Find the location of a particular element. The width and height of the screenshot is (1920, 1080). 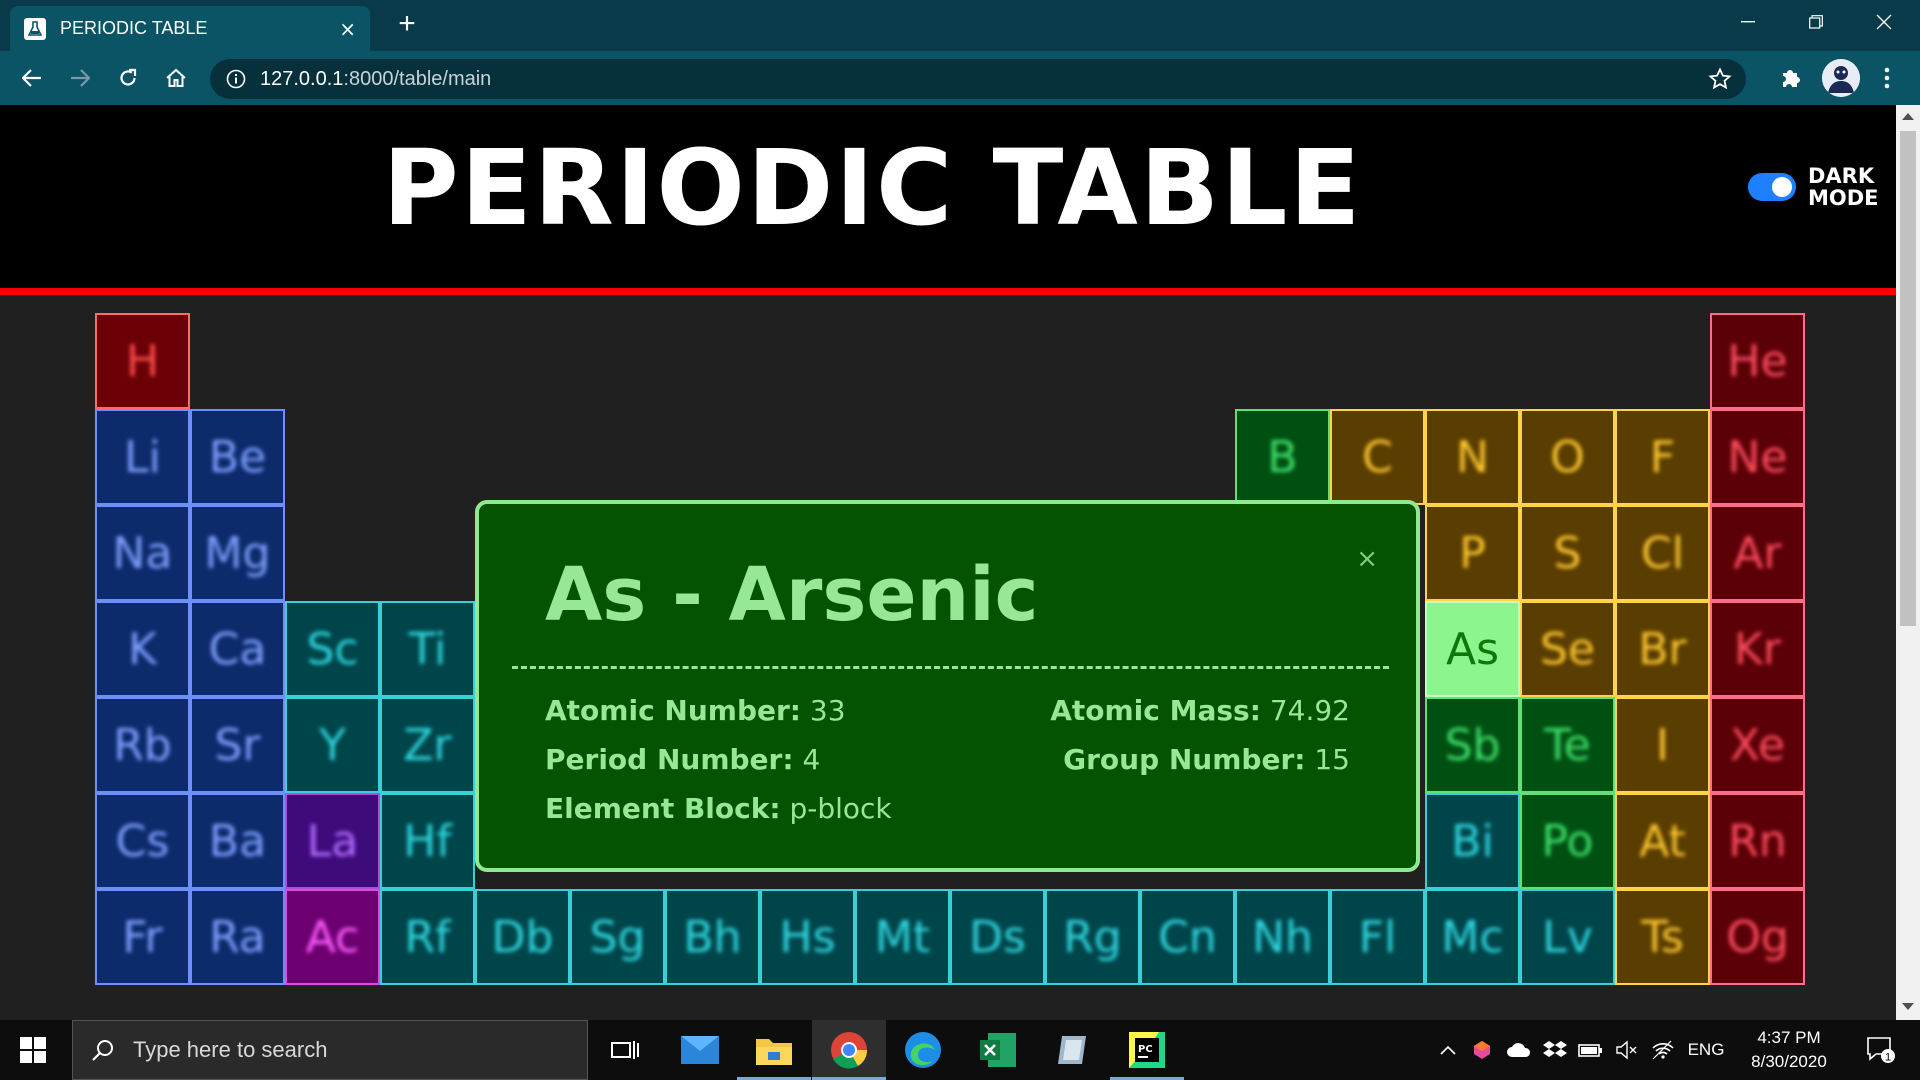

element-tile-at: At is located at coordinates (1662, 841).